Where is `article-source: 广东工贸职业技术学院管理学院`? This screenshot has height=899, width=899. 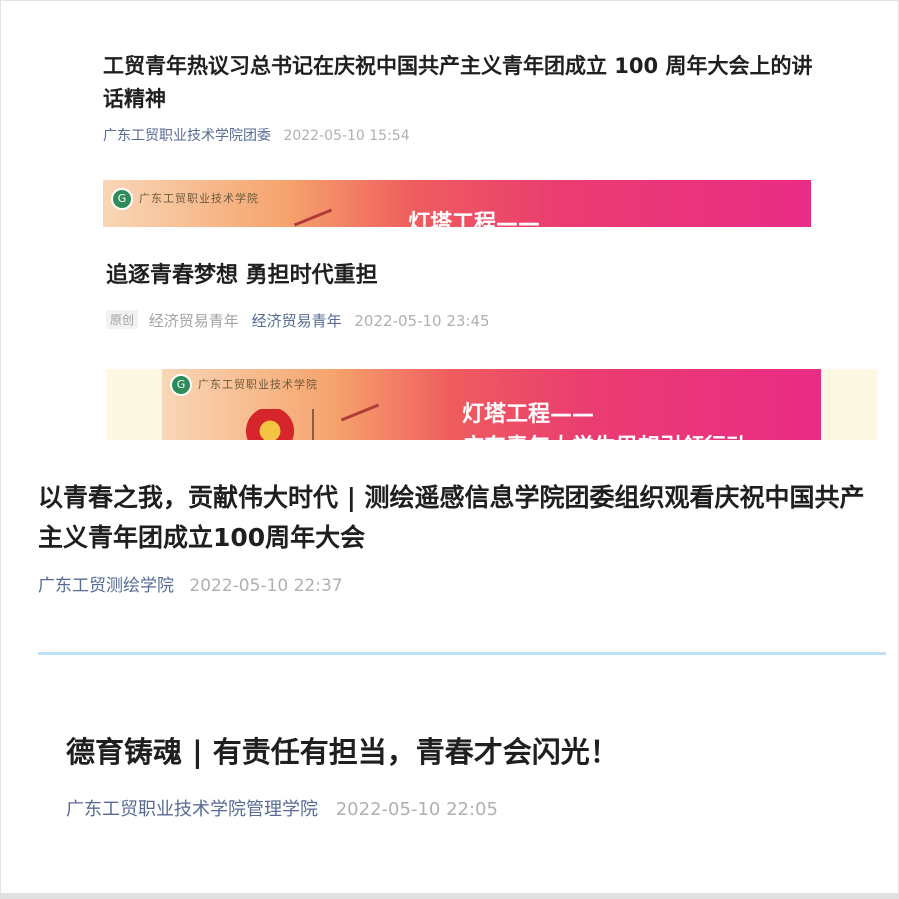
article-source: 广东工贸职业技术学院管理学院 is located at coordinates (192, 809).